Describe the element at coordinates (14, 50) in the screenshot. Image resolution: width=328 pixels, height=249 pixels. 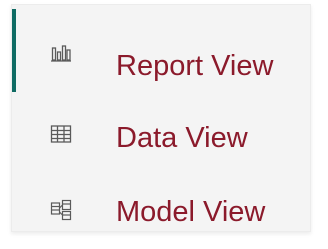
I see `active-view-indicator` at that location.